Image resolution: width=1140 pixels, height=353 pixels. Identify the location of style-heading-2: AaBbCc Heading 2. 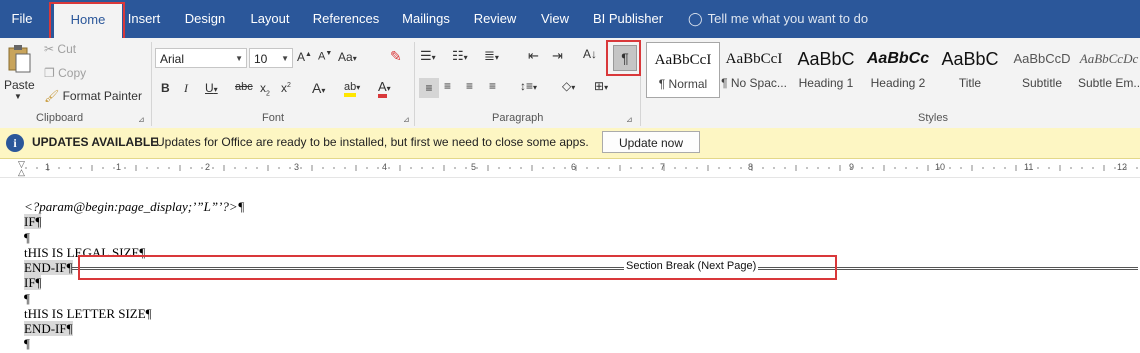
(898, 70).